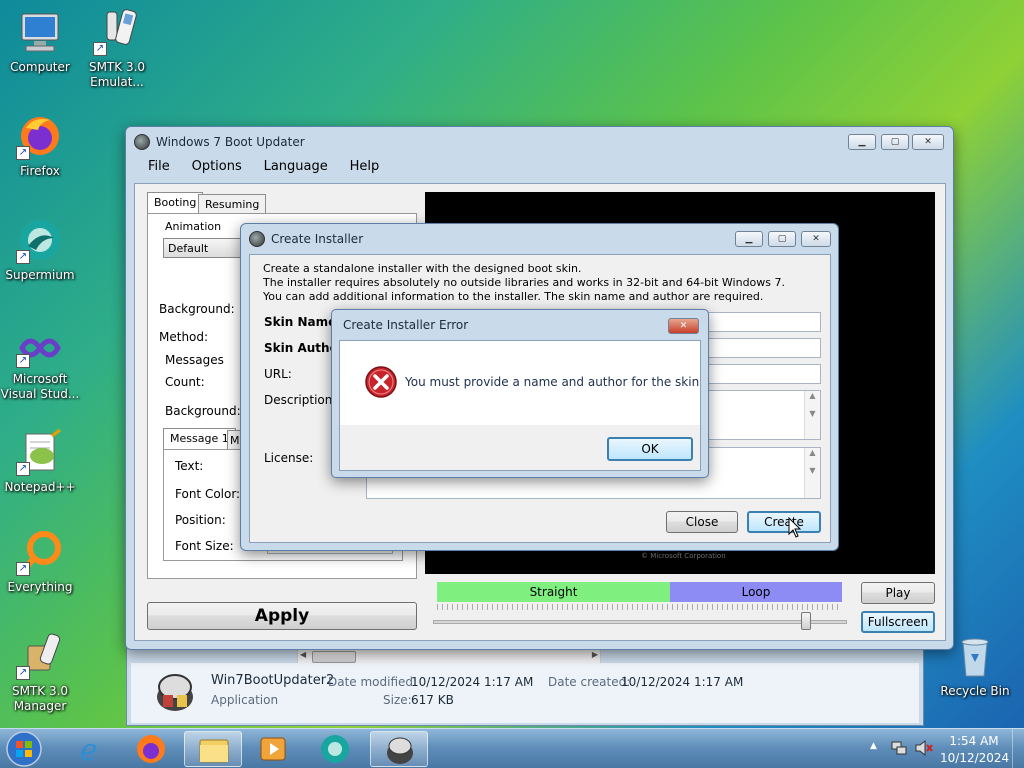 The image size is (1024, 768). I want to click on error-title-bar: Create Installer Error, so click(520, 325).